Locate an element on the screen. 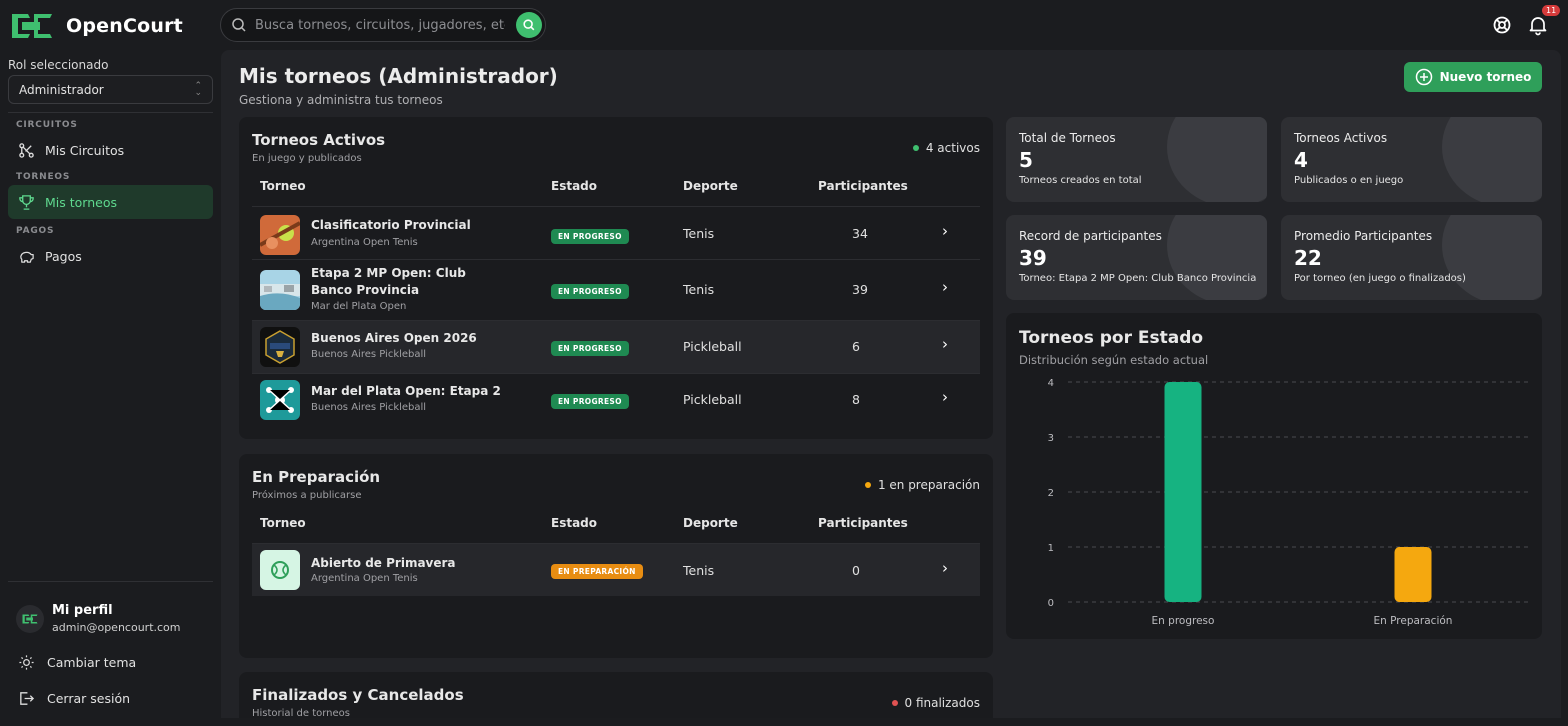  participants-cell: 34 is located at coordinates (860, 233).